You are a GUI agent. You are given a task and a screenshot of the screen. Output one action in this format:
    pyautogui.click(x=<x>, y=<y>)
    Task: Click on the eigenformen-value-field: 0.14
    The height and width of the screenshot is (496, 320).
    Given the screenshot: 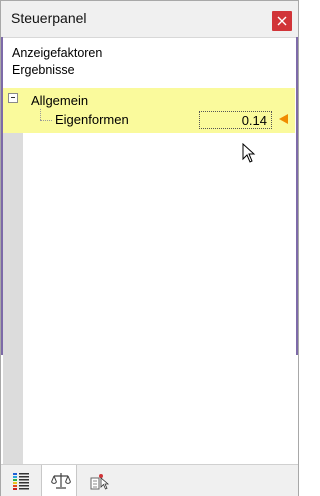 What is the action you would take?
    pyautogui.click(x=235, y=120)
    